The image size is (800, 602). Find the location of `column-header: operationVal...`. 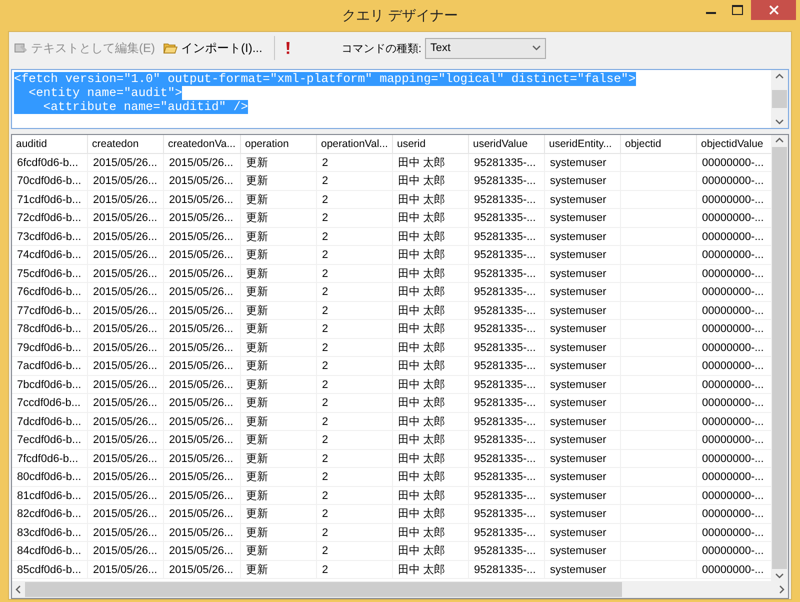

column-header: operationVal... is located at coordinates (355, 144).